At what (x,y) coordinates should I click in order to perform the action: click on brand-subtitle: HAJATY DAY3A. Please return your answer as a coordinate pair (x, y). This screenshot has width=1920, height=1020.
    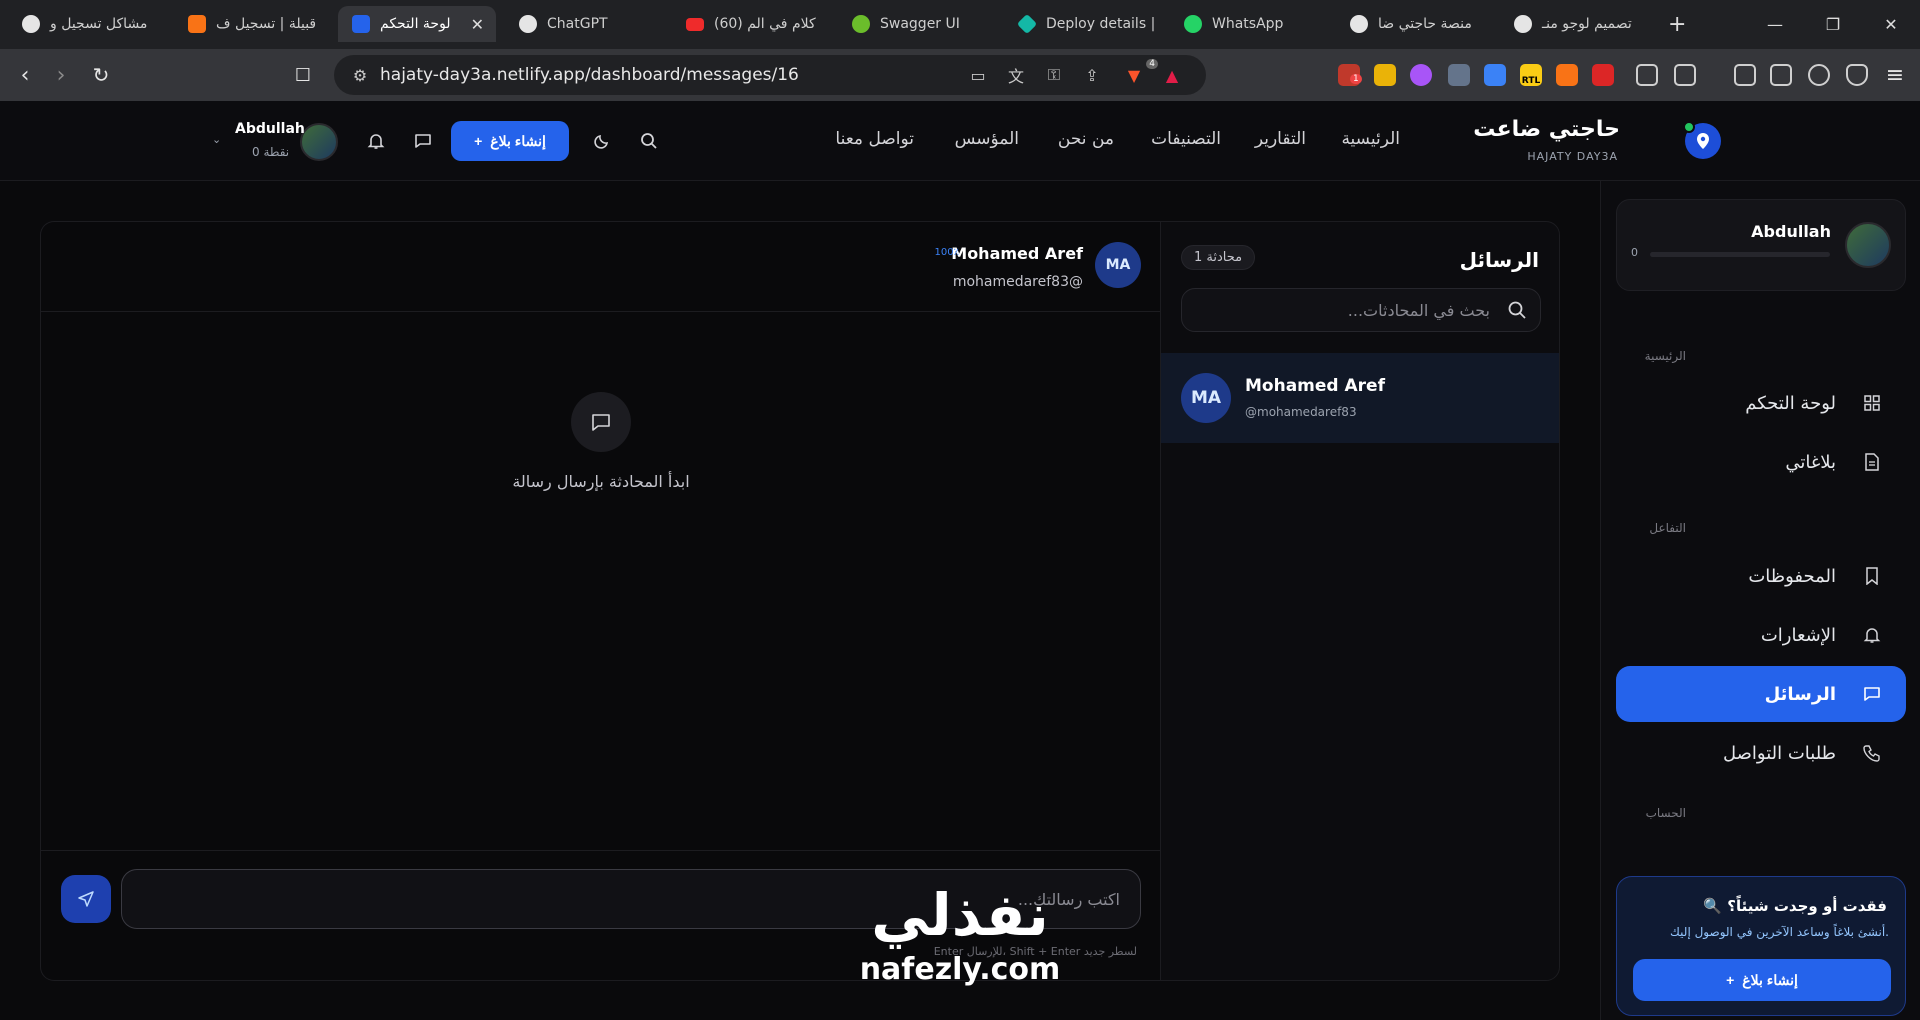
    Looking at the image, I should click on (1572, 156).